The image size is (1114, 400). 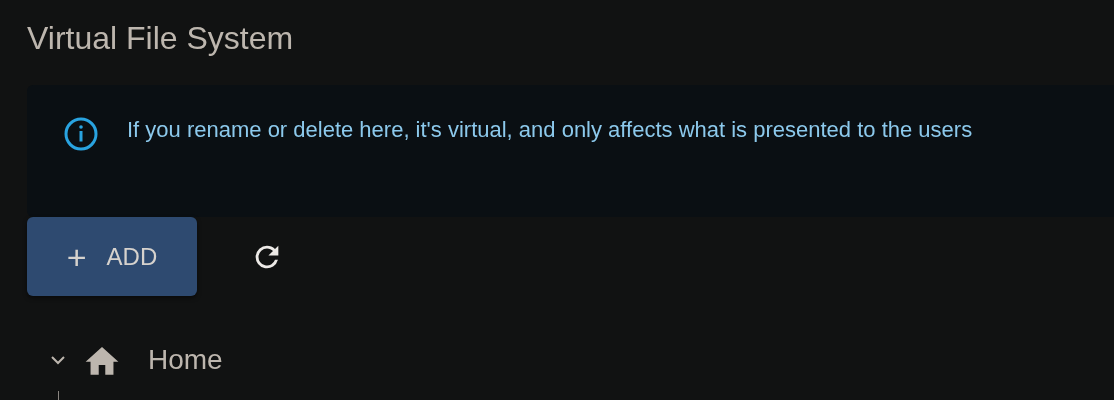 I want to click on page-title: Virtual File System, so click(x=160, y=38).